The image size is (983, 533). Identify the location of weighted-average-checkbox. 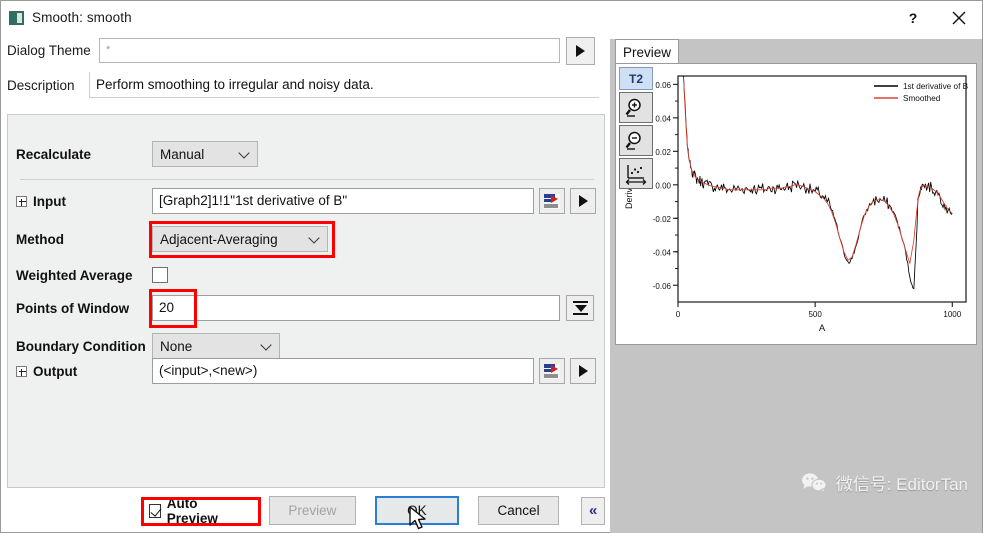
(160, 275).